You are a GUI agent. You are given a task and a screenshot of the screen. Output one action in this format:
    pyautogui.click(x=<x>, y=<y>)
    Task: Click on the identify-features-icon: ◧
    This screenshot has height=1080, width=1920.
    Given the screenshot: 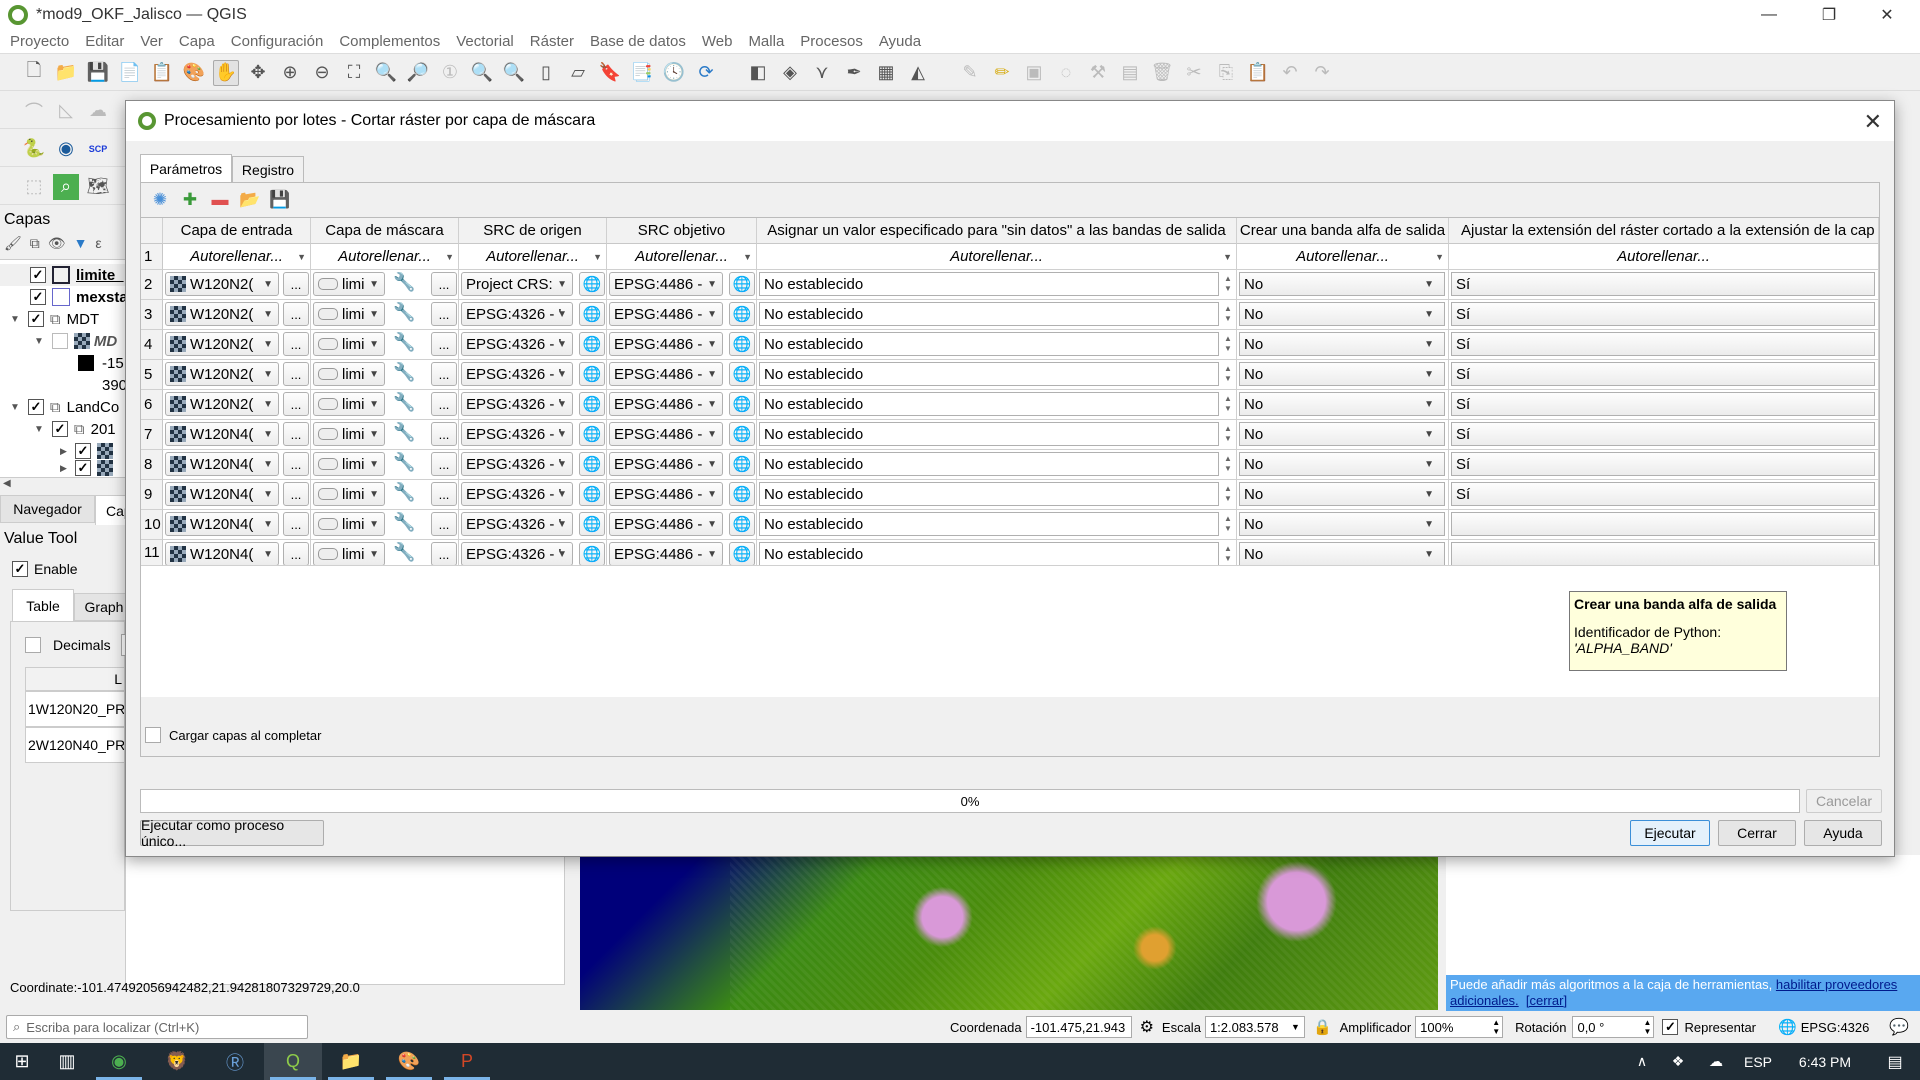 What is the action you would take?
    pyautogui.click(x=758, y=73)
    